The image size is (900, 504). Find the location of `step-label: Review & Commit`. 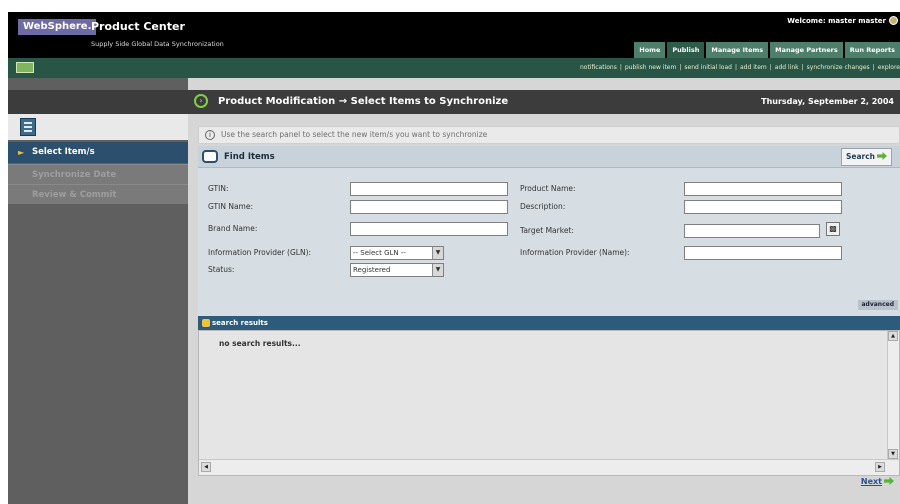

step-label: Review & Commit is located at coordinates (74, 195).